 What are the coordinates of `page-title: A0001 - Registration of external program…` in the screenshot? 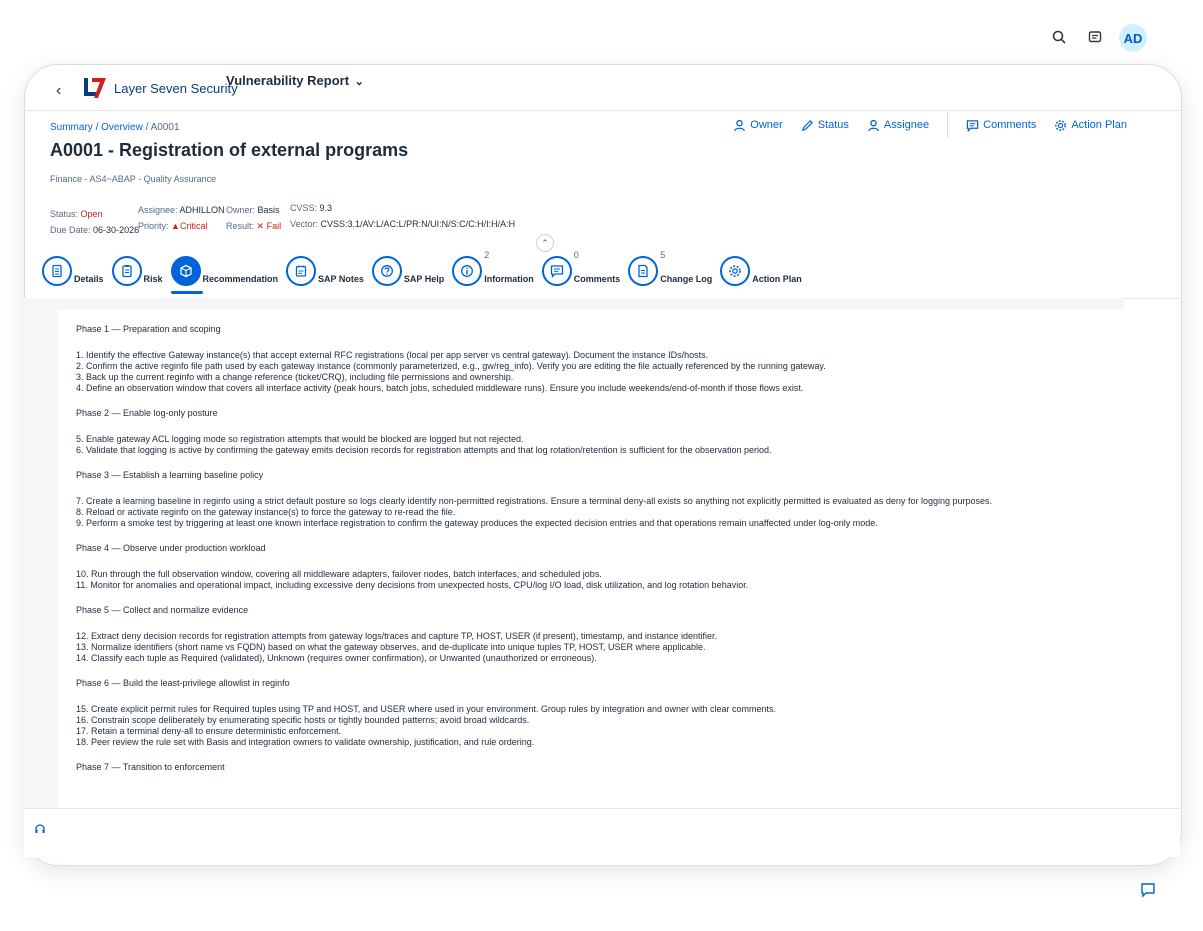 It's located at (229, 150).